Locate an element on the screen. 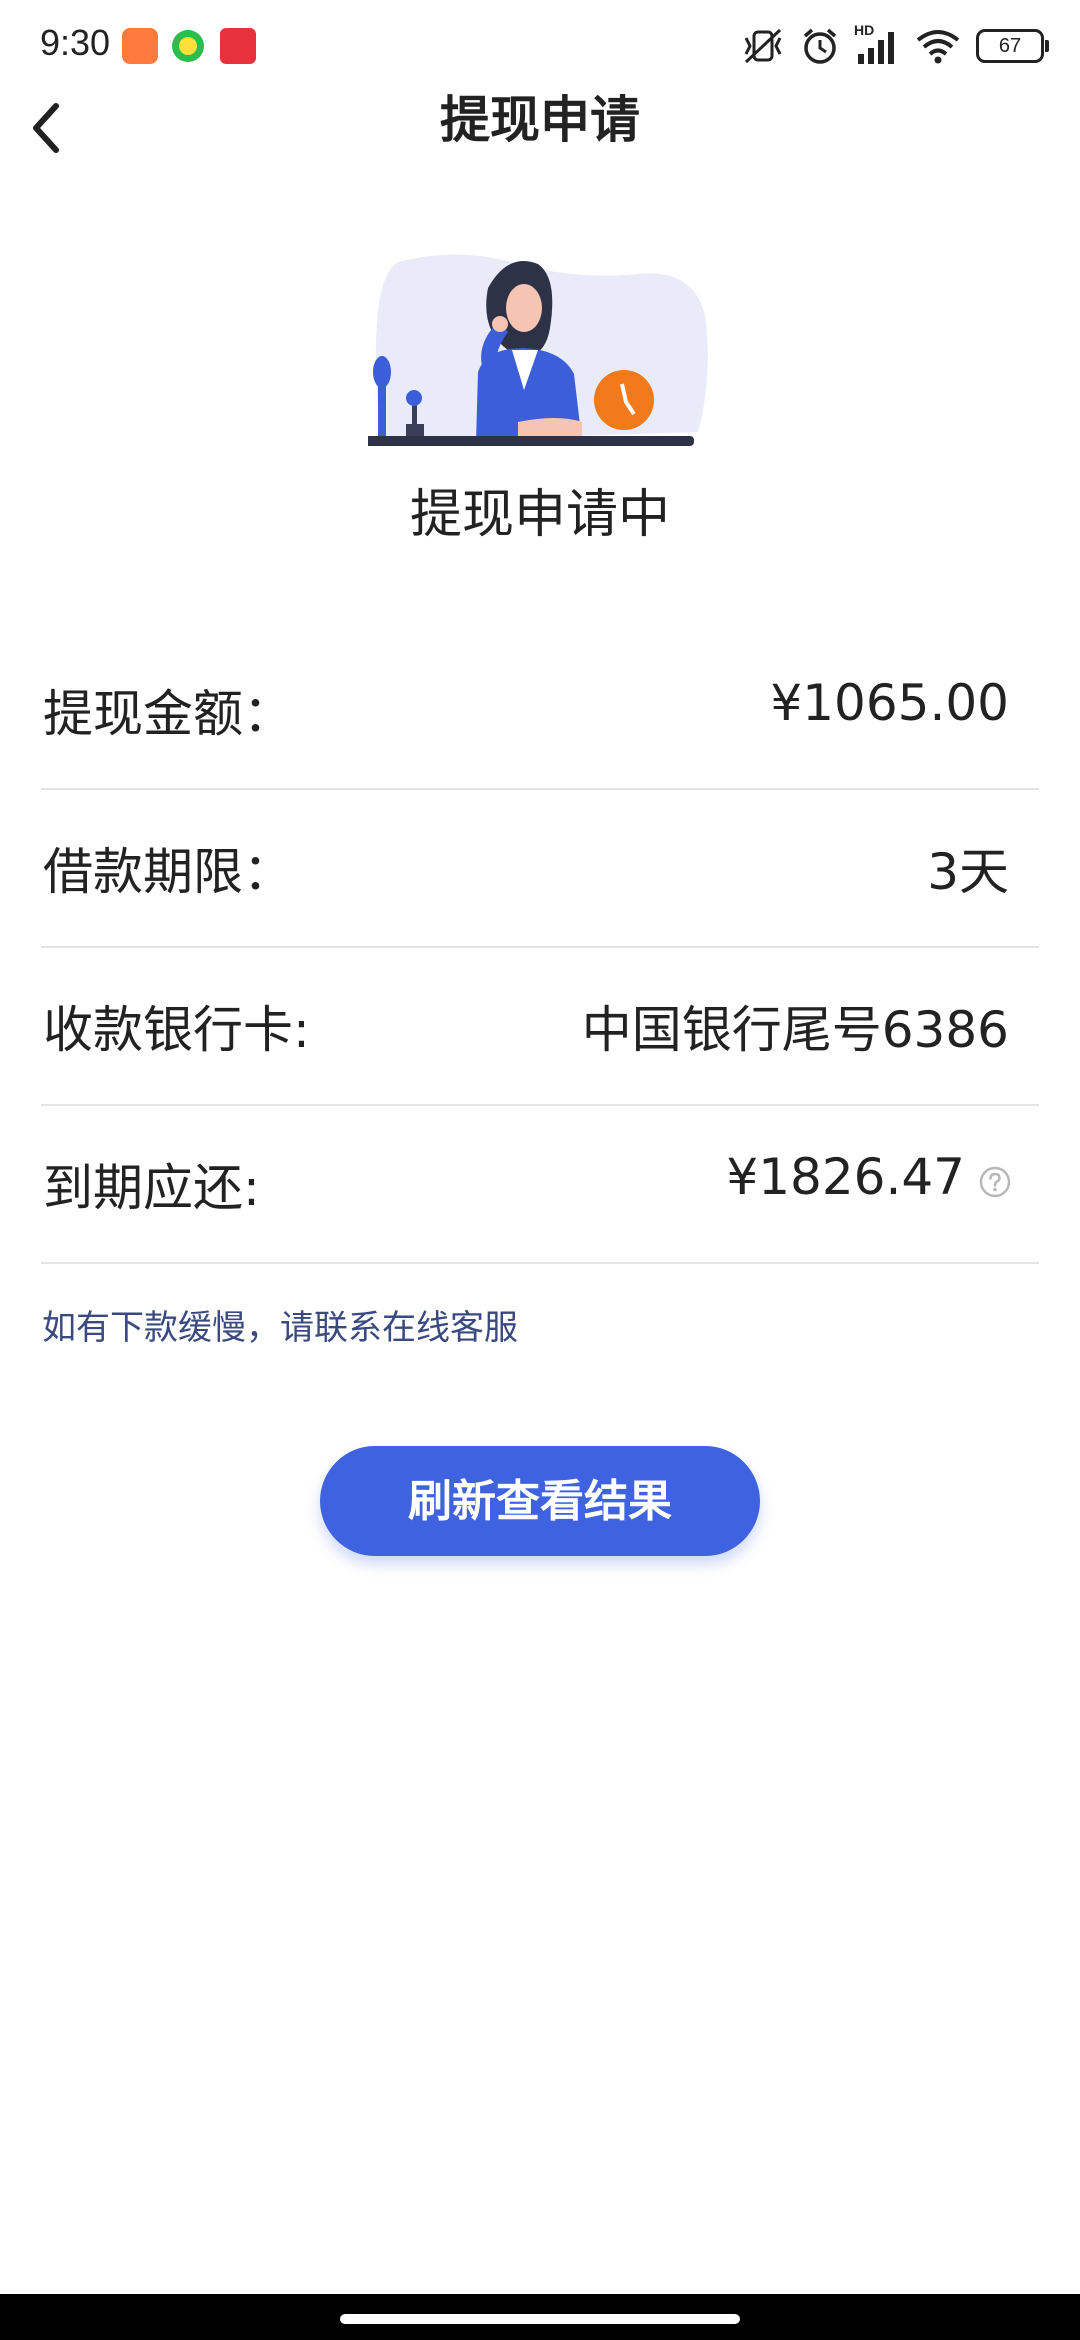  home-indicator is located at coordinates (540, 2319).